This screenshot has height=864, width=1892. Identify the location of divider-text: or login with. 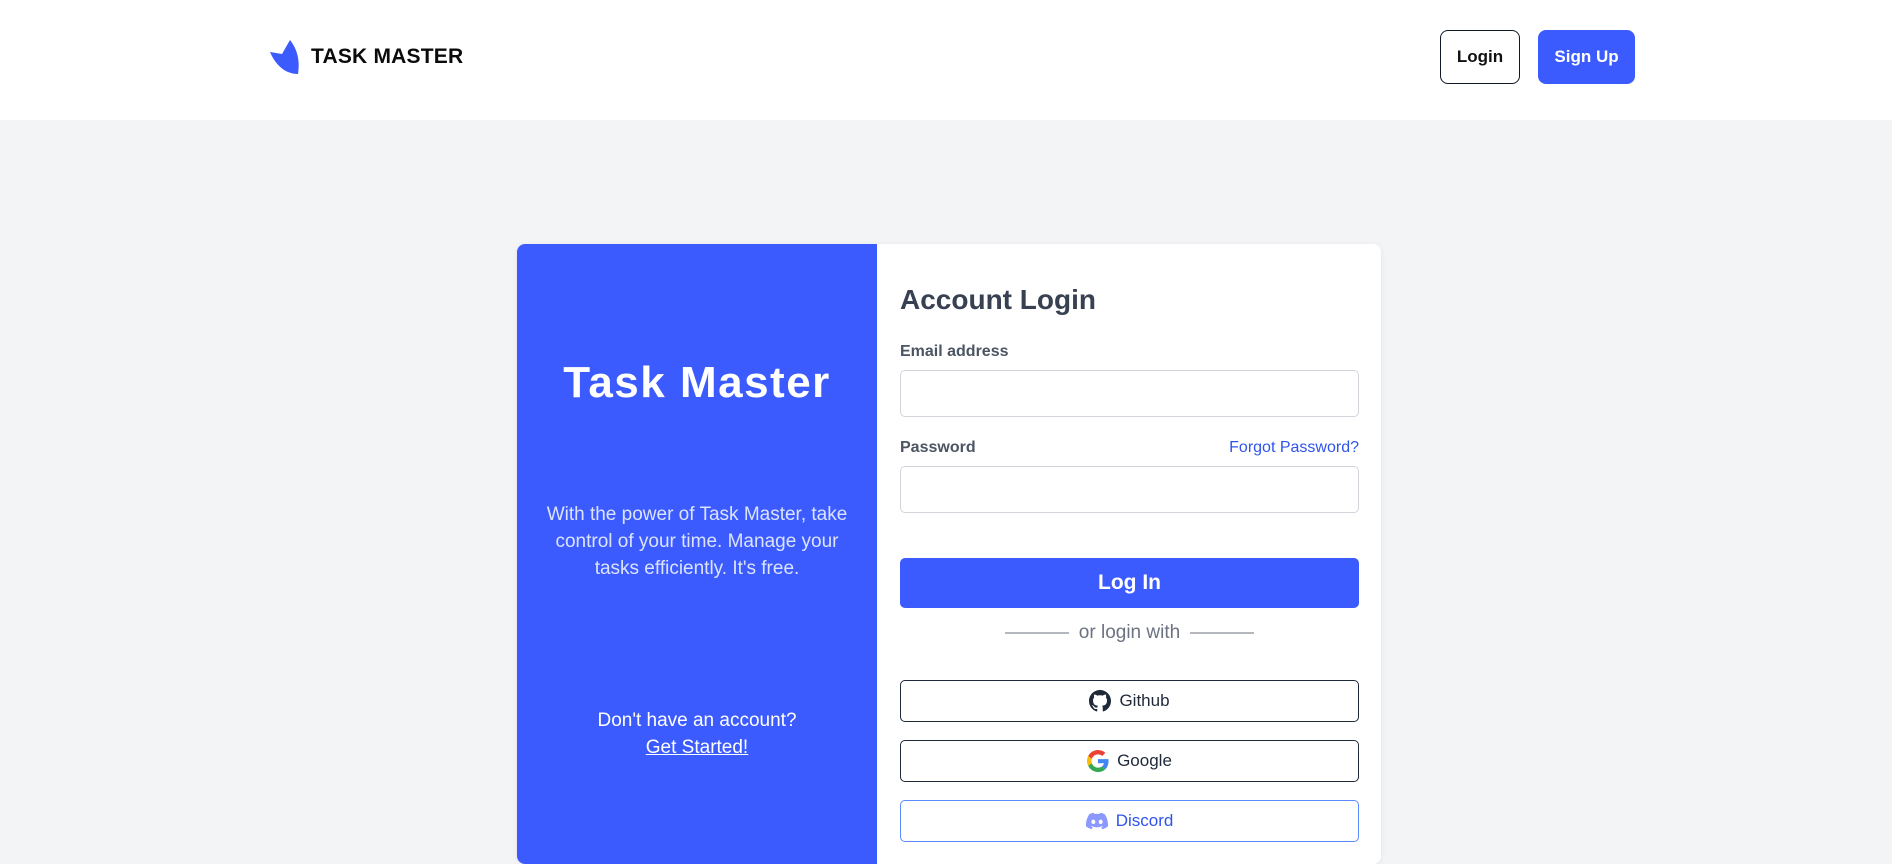
(1129, 632).